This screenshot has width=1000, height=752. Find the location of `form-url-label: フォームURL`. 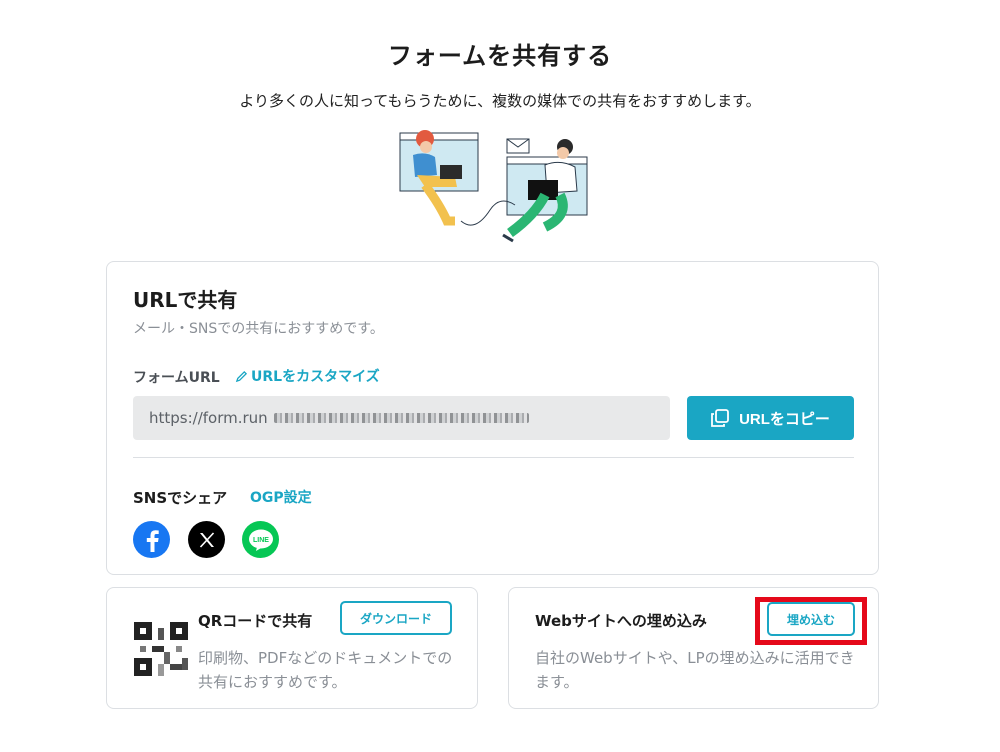

form-url-label: フォームURL is located at coordinates (176, 378).